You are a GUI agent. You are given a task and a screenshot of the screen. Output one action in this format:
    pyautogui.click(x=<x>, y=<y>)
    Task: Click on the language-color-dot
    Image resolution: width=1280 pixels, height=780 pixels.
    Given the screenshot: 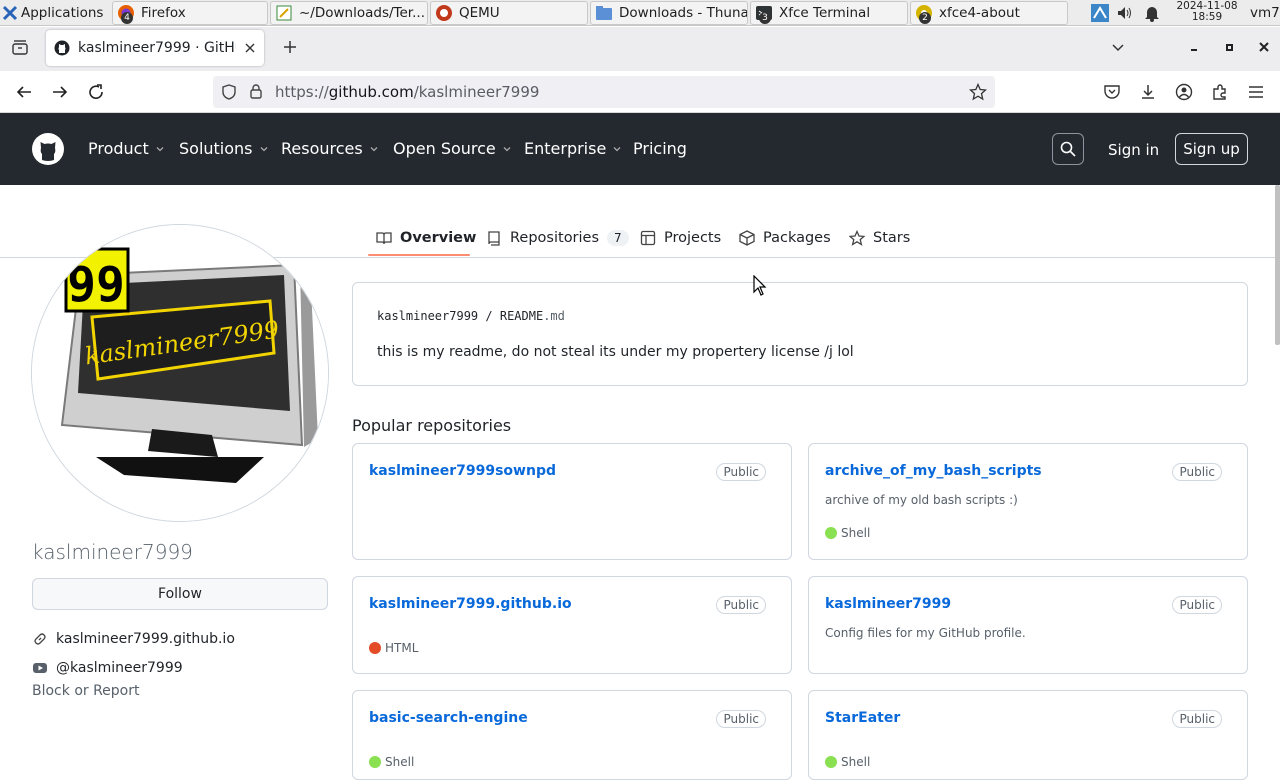 What is the action you would take?
    pyautogui.click(x=375, y=762)
    